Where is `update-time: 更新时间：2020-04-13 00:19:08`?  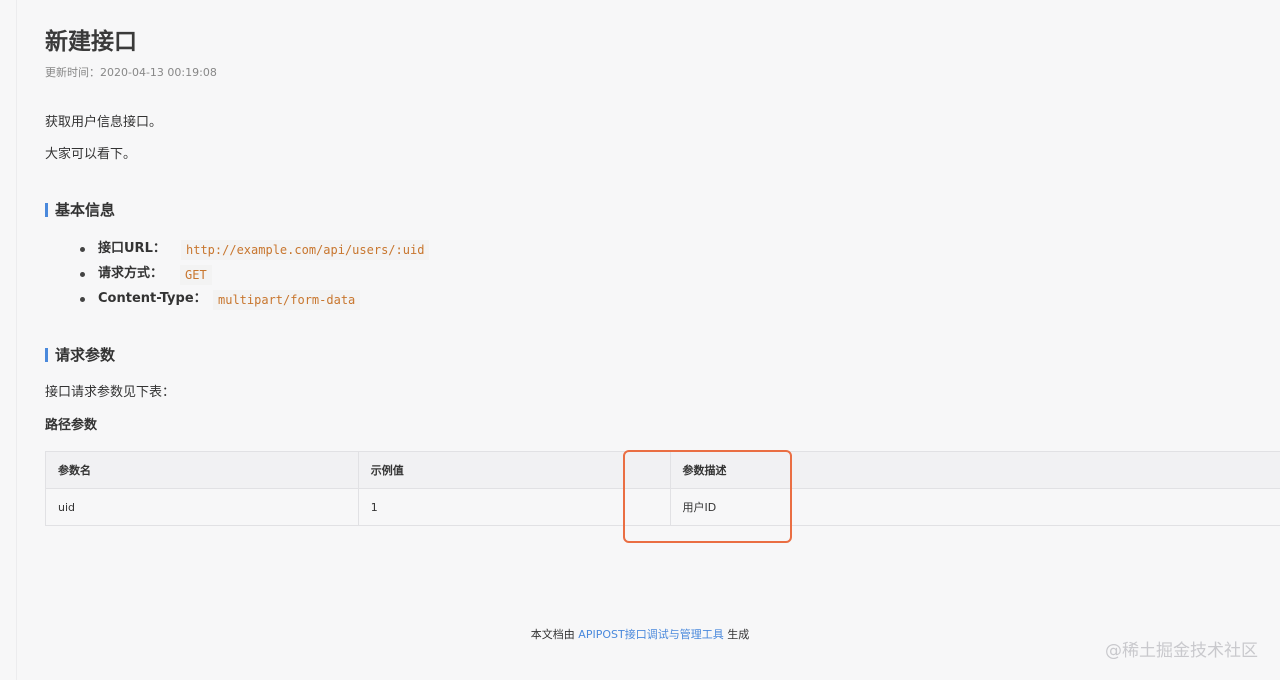 update-time: 更新时间：2020-04-13 00:19:08 is located at coordinates (131, 73).